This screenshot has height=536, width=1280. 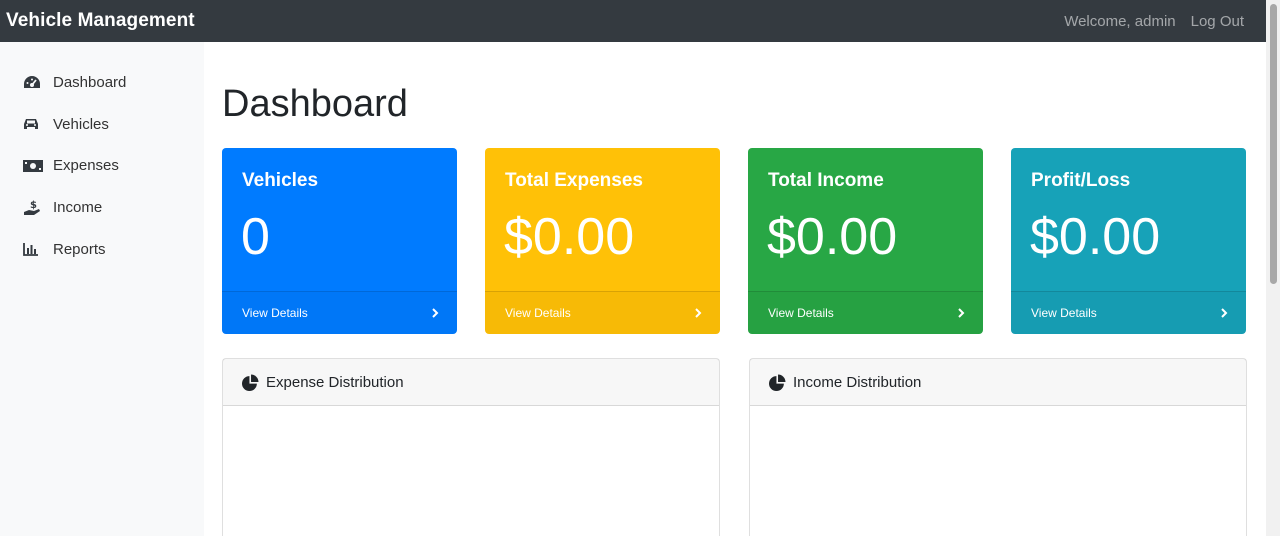 I want to click on page-title: Dashboard, so click(x=315, y=104).